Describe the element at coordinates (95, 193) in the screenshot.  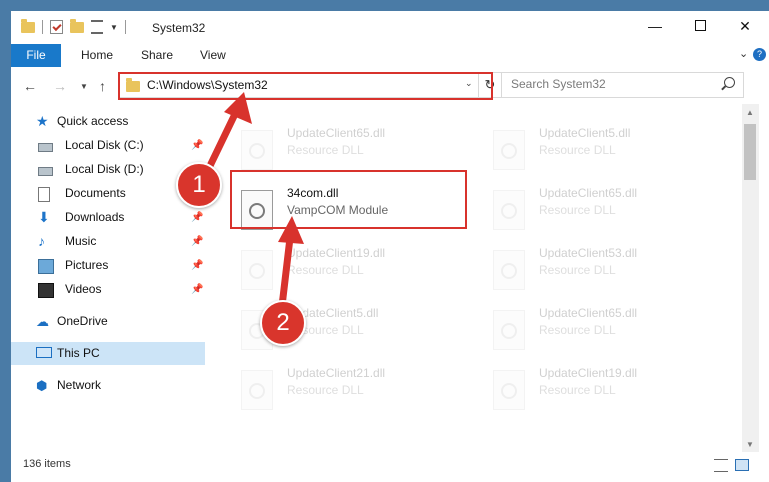
I see `sidebar-item-label: Documents` at that location.